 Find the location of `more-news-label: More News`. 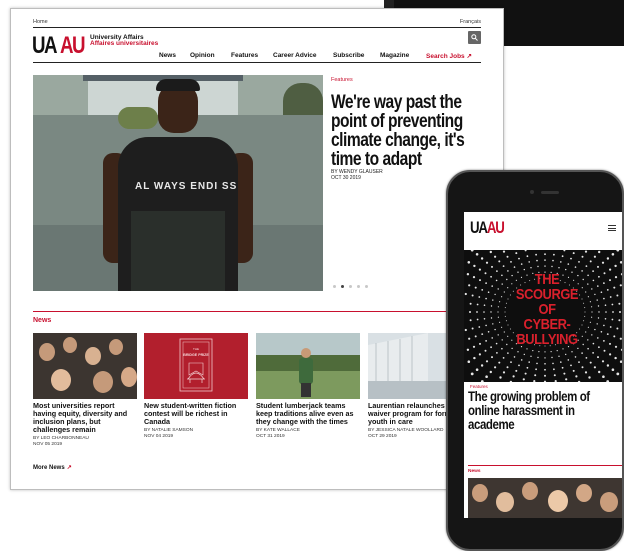

more-news-label: More News is located at coordinates (49, 468).